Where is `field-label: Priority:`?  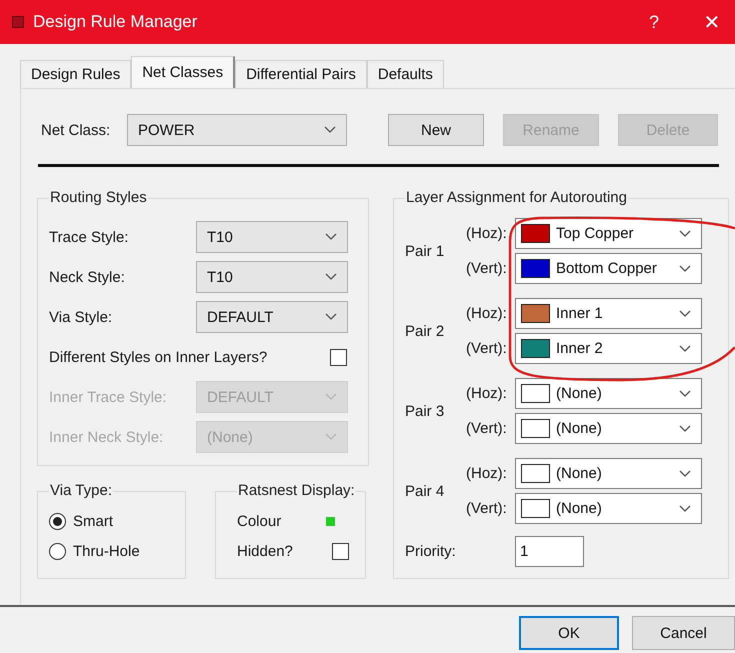
field-label: Priority: is located at coordinates (431, 551).